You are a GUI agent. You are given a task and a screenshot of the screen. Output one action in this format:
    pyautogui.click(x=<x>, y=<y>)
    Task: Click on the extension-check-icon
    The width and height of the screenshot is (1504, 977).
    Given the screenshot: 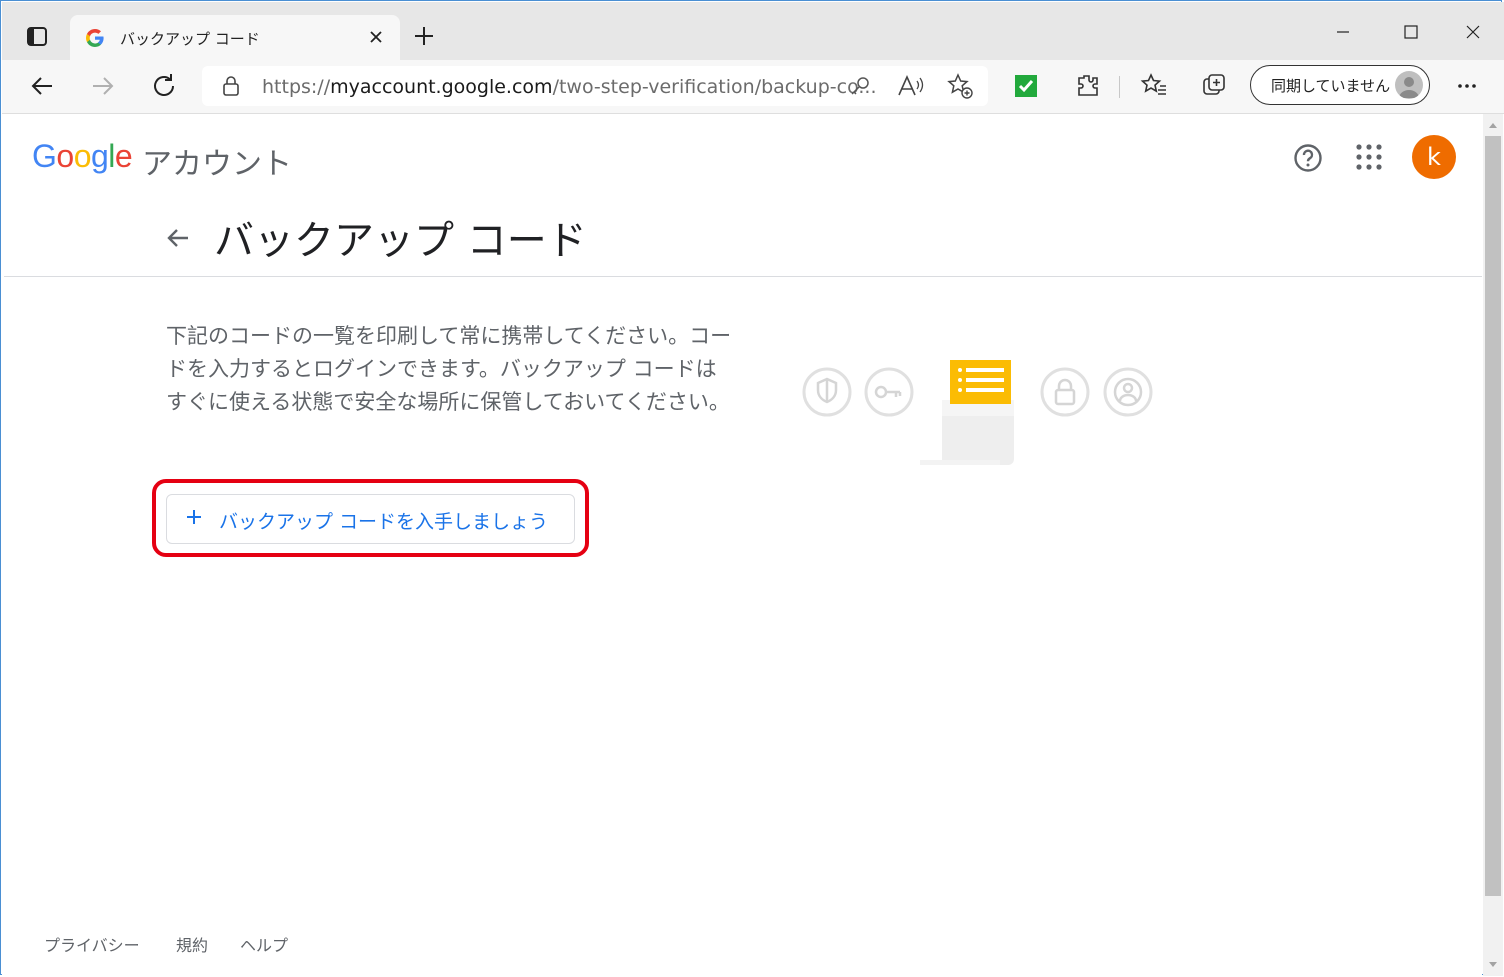 What is the action you would take?
    pyautogui.click(x=1026, y=86)
    